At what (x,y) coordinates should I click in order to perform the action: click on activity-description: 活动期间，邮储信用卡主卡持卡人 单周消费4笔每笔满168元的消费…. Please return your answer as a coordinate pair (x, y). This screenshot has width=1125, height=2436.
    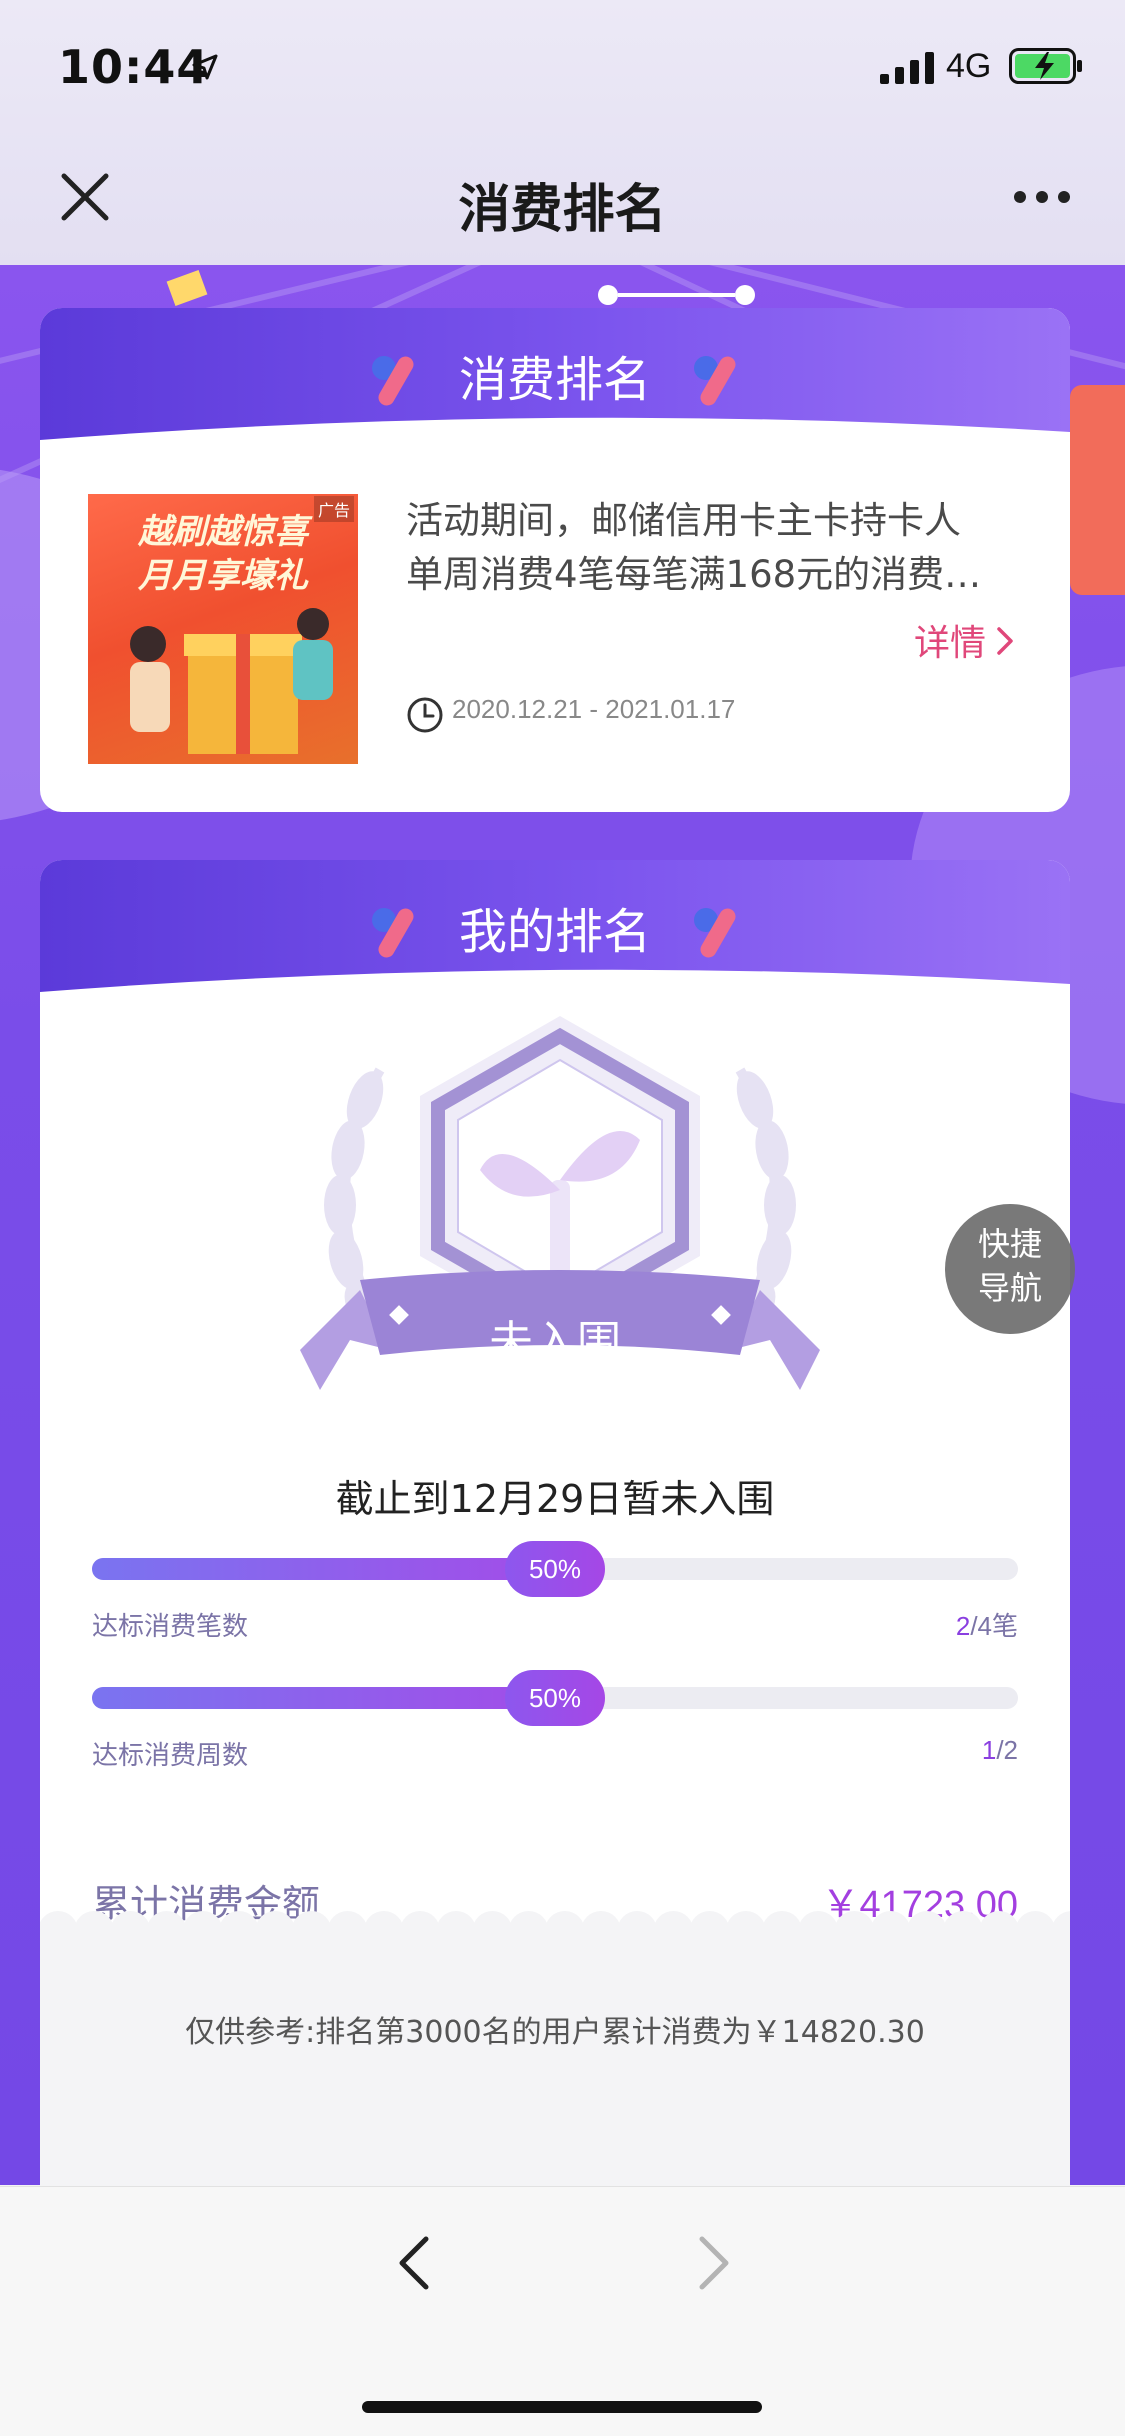
    Looking at the image, I should click on (716, 548).